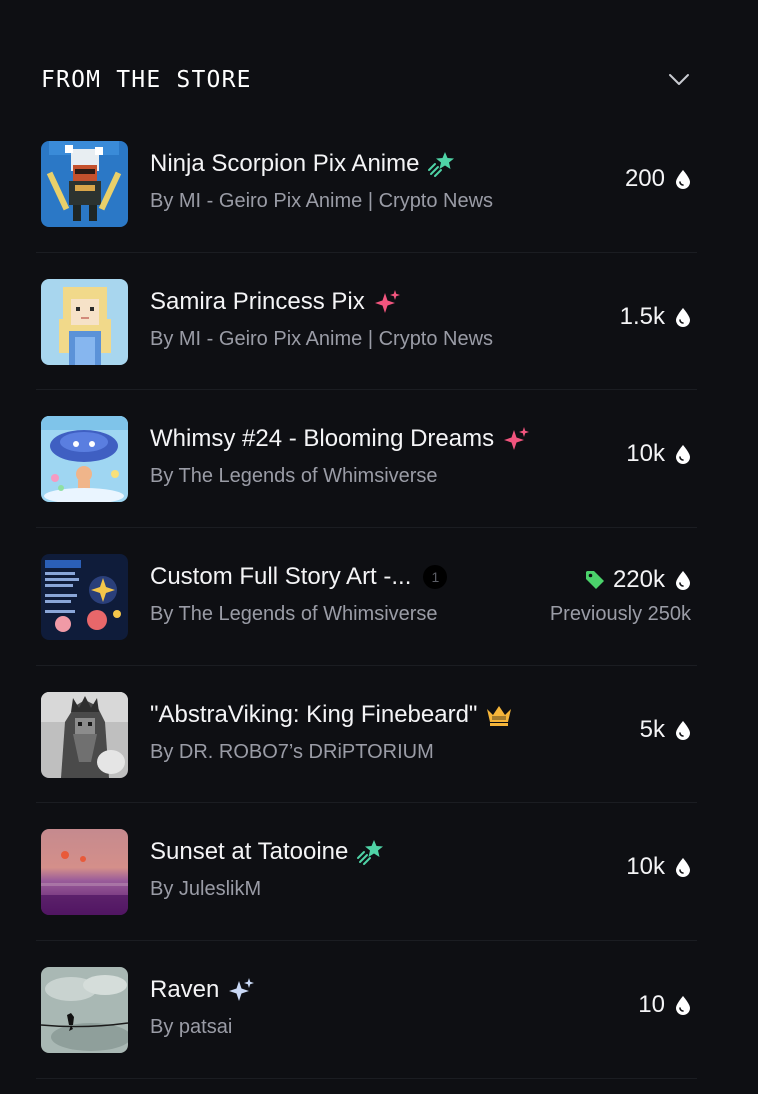  I want to click on list-item: Raven By patsai 10, so click(366, 1010).